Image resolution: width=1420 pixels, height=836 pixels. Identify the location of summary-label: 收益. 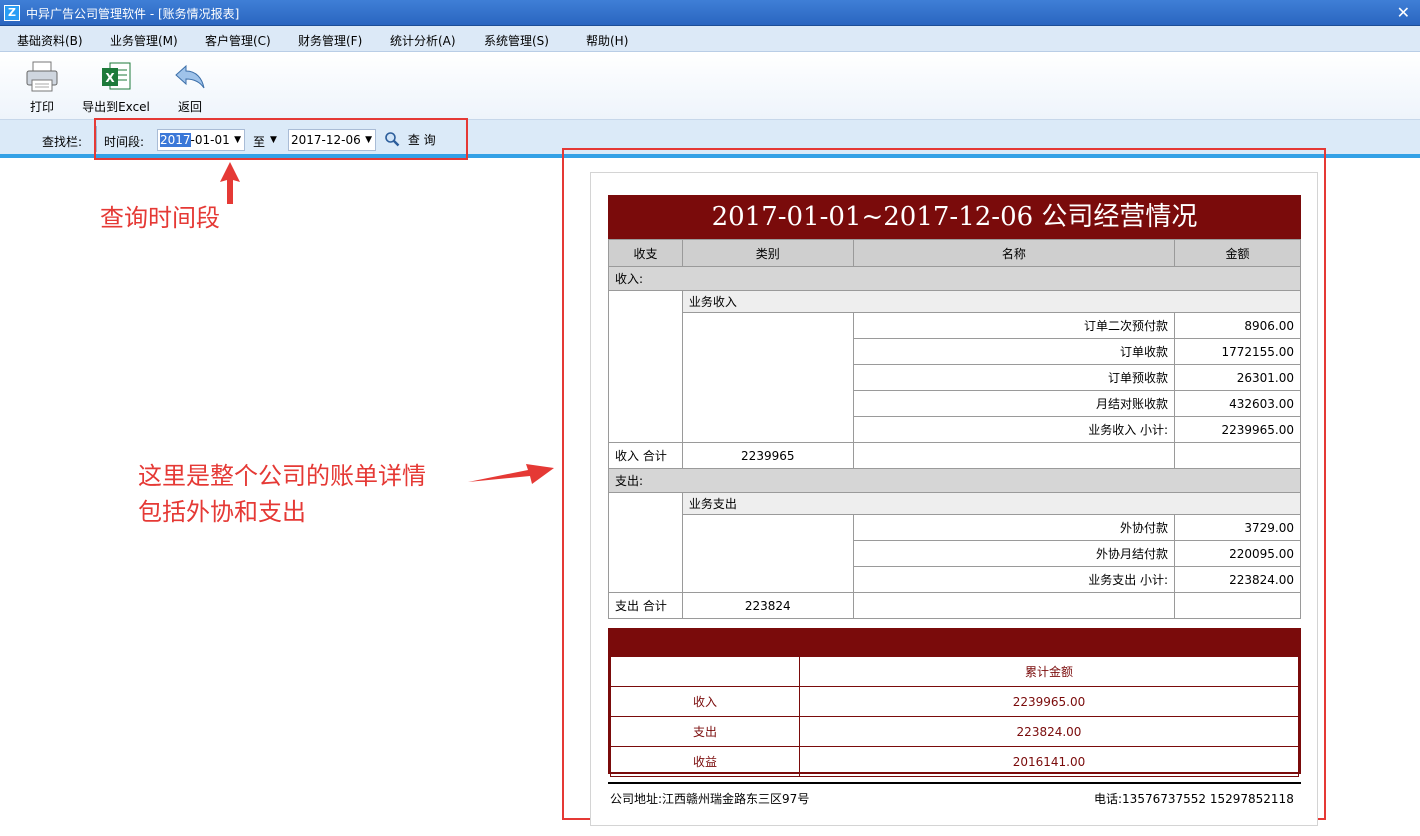
(705, 761).